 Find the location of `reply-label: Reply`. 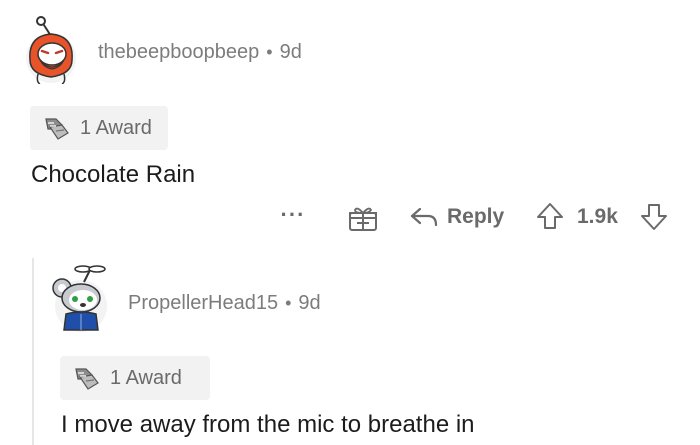

reply-label: Reply is located at coordinates (476, 216).